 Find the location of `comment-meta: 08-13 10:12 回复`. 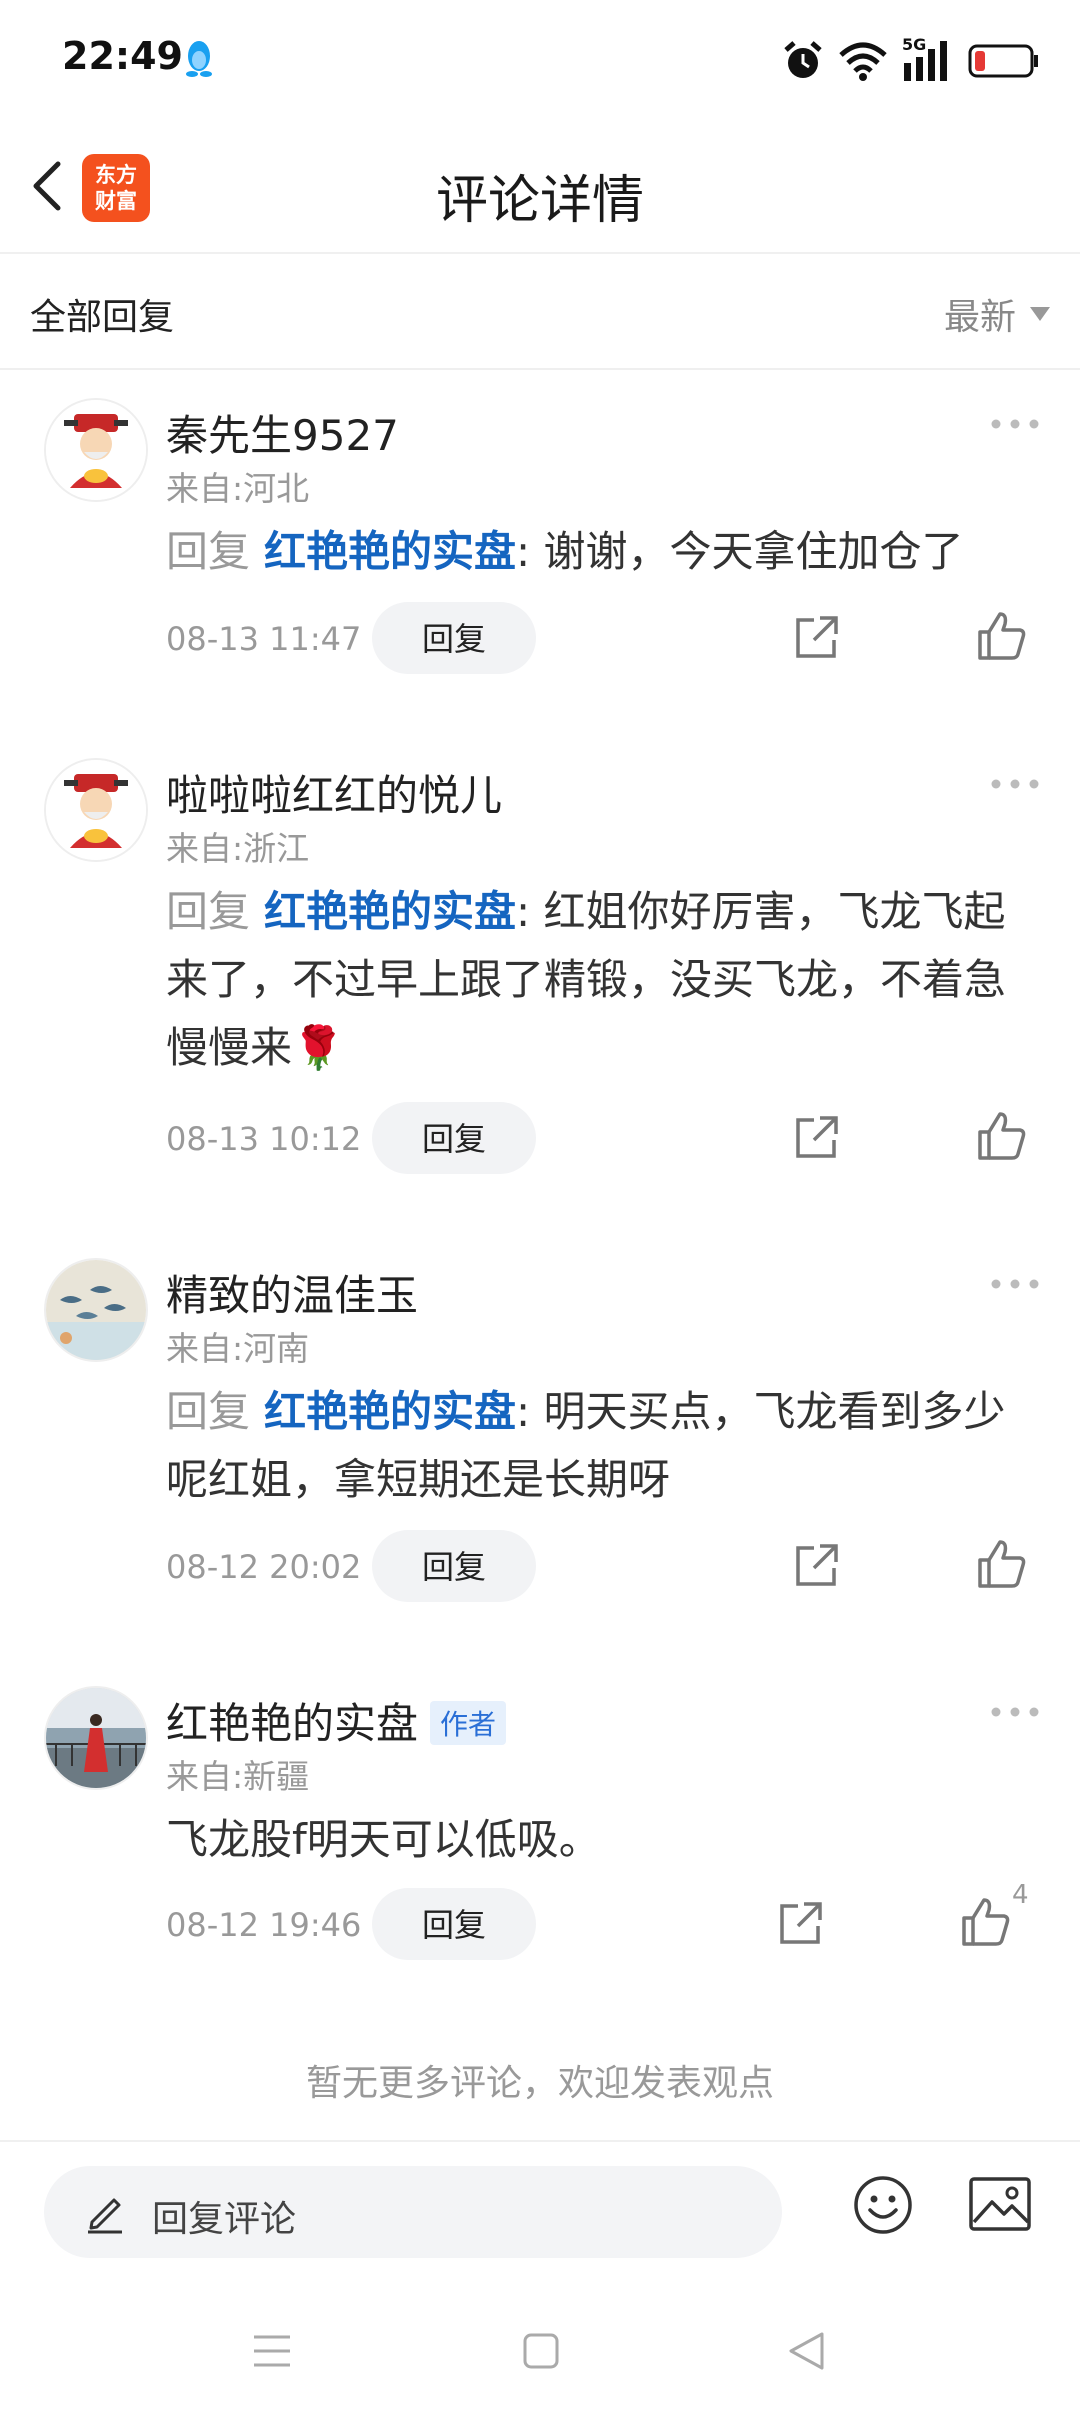

comment-meta: 08-13 10:12 回复 is located at coordinates (596, 1138).